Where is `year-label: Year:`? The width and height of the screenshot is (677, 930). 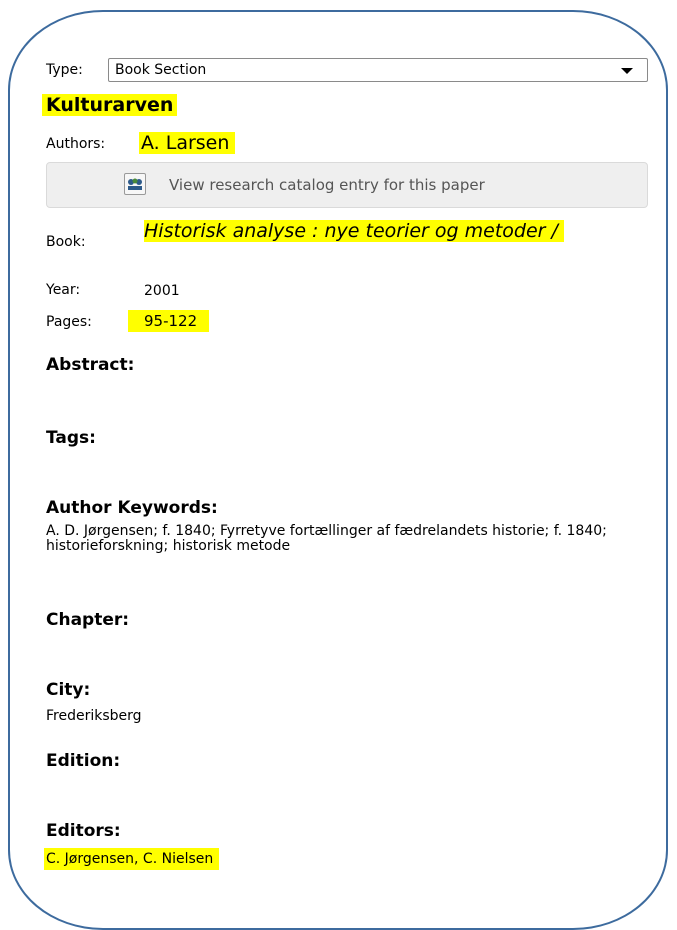
year-label: Year: is located at coordinates (63, 290).